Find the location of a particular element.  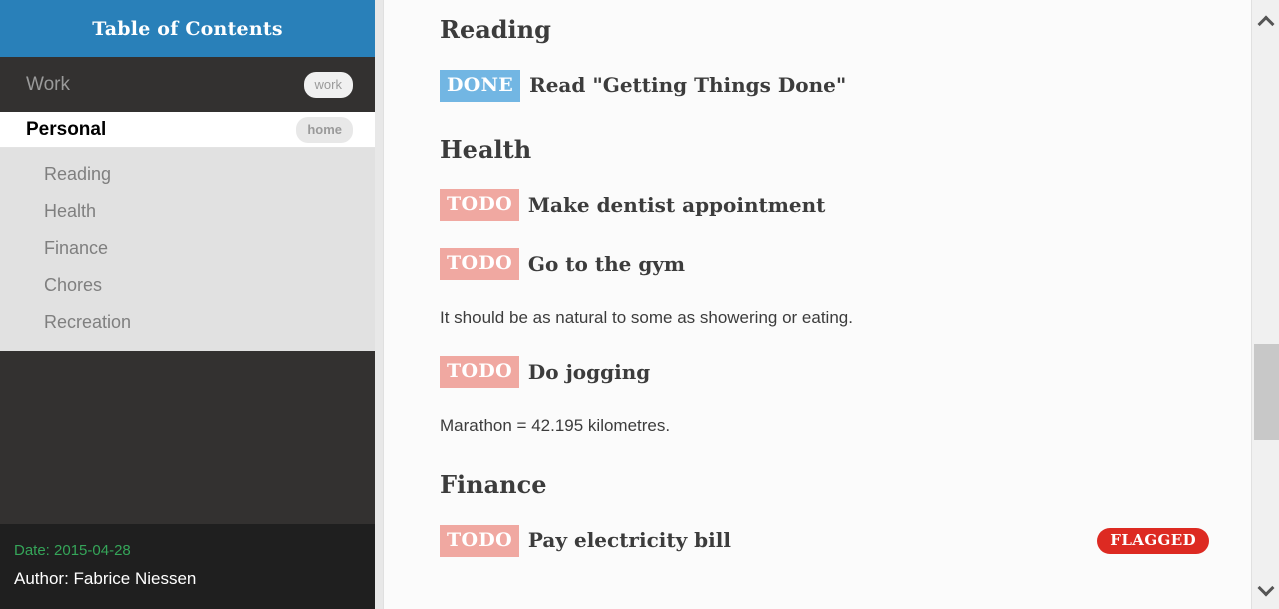

sidebar-item-health: Health is located at coordinates (187, 211).